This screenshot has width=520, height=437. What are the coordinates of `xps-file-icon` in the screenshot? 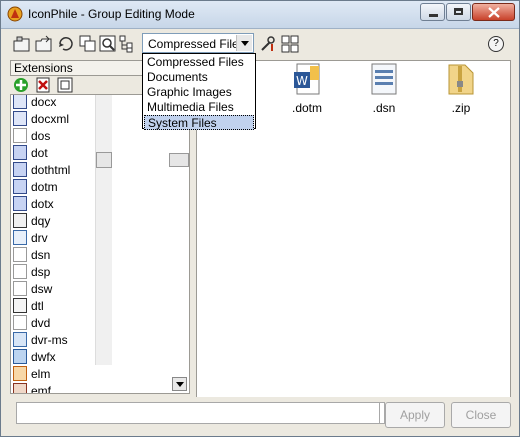 It's located at (20, 356).